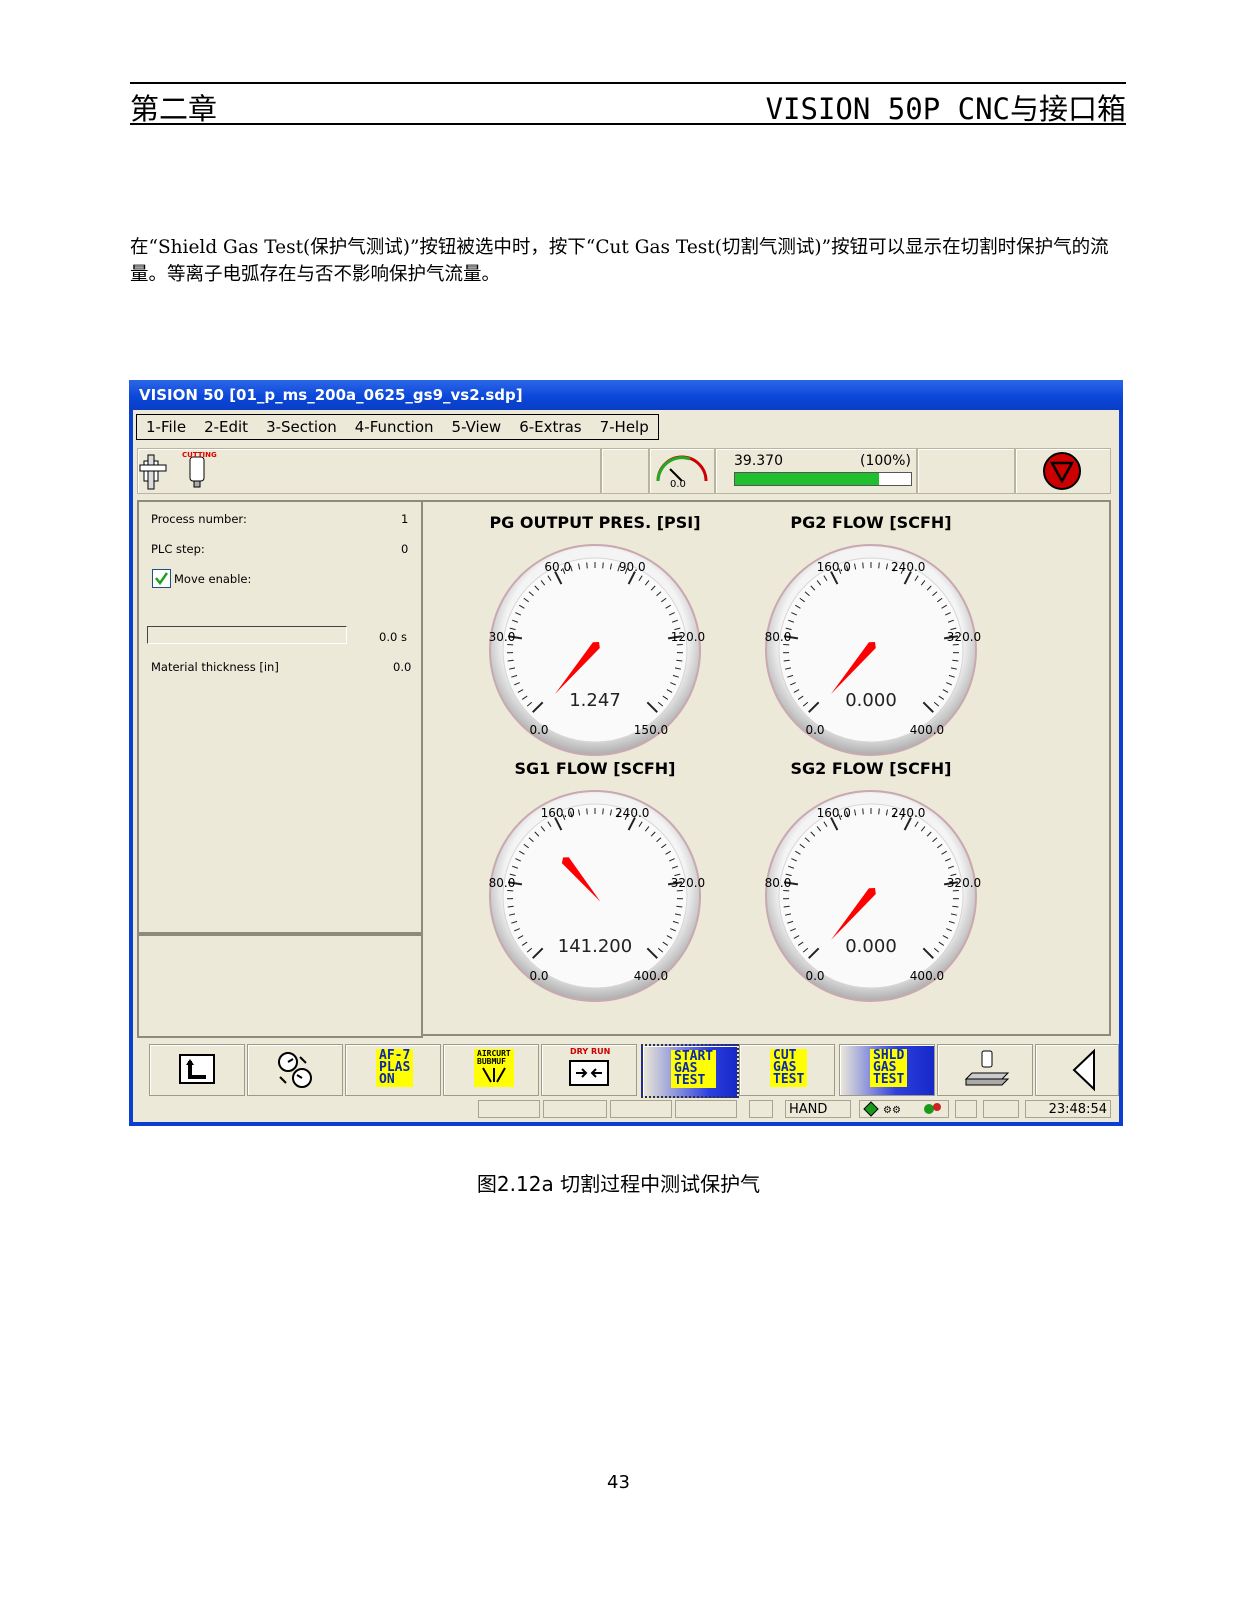  What do you see at coordinates (651, 976) in the screenshot?
I see `gauge-3-tick-label-5: 400.0` at bounding box center [651, 976].